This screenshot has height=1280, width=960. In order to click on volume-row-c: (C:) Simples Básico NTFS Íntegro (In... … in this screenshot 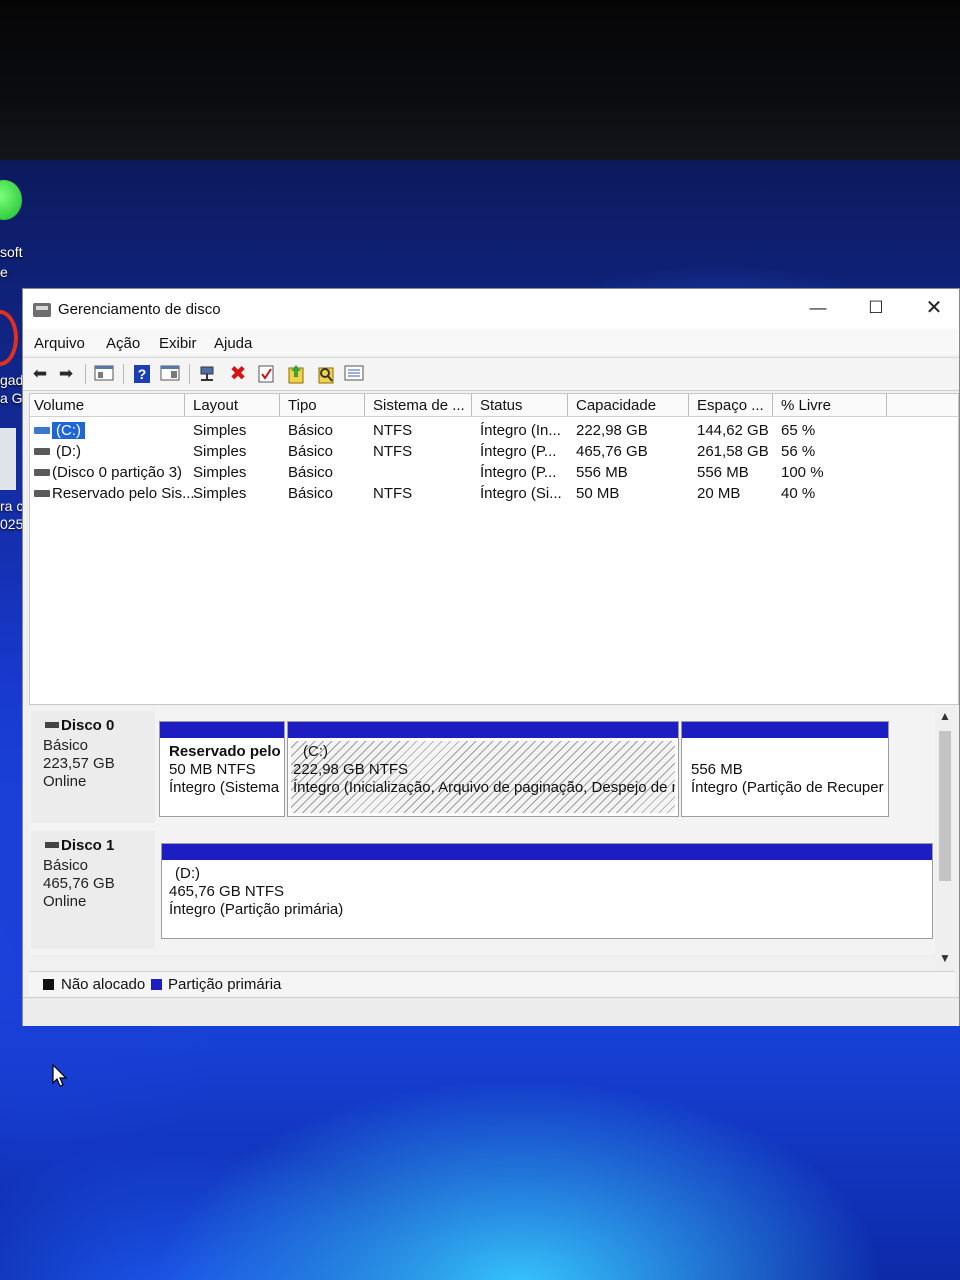, I will do `click(494, 430)`.